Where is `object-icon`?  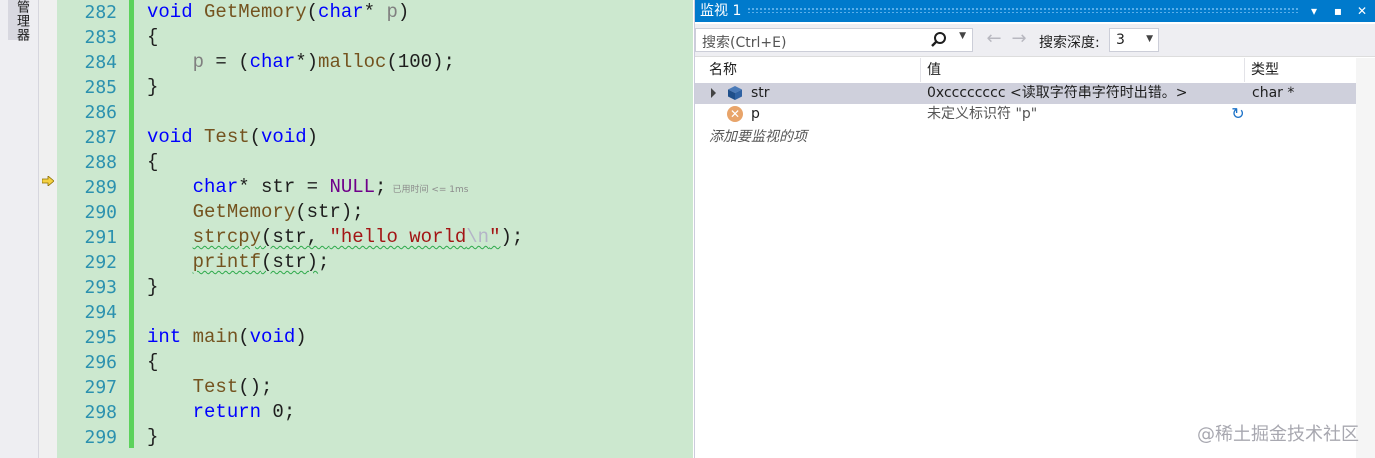
object-icon is located at coordinates (735, 93).